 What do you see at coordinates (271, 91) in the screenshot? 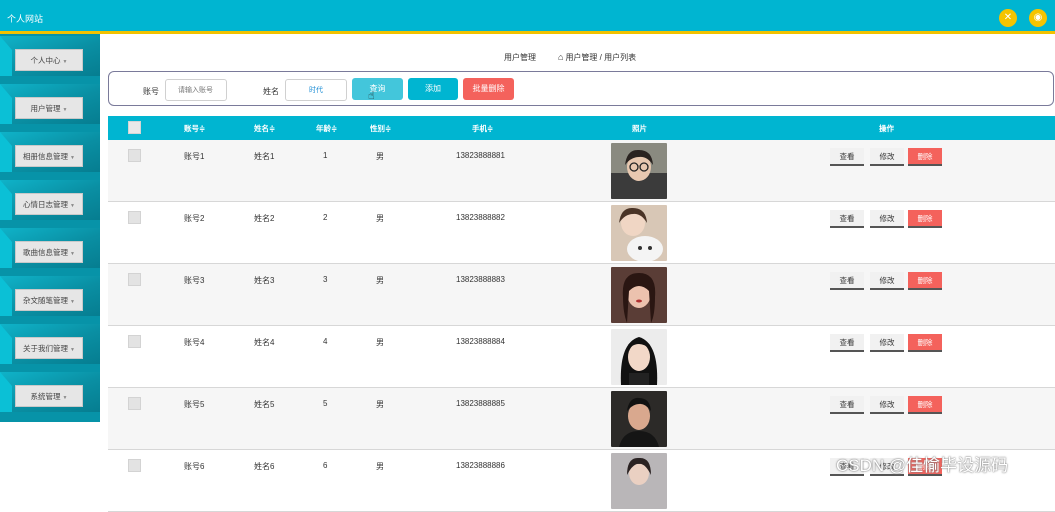
I see `name-label: 姓名` at bounding box center [271, 91].